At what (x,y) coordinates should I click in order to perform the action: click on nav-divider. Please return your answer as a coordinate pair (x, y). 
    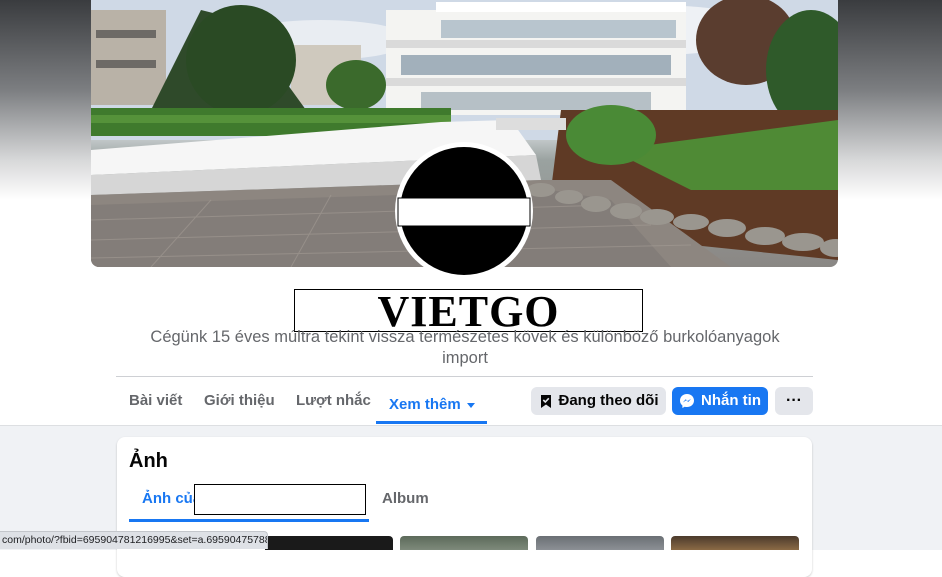
    Looking at the image, I should click on (464, 376).